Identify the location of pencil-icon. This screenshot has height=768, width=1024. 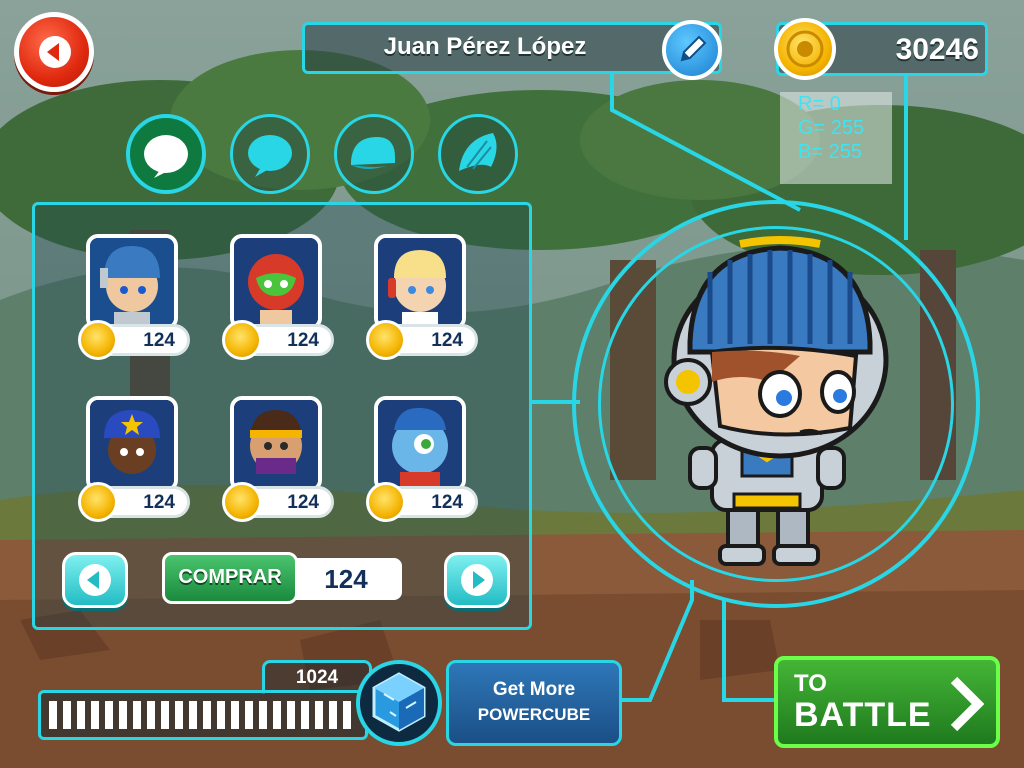
(693, 48).